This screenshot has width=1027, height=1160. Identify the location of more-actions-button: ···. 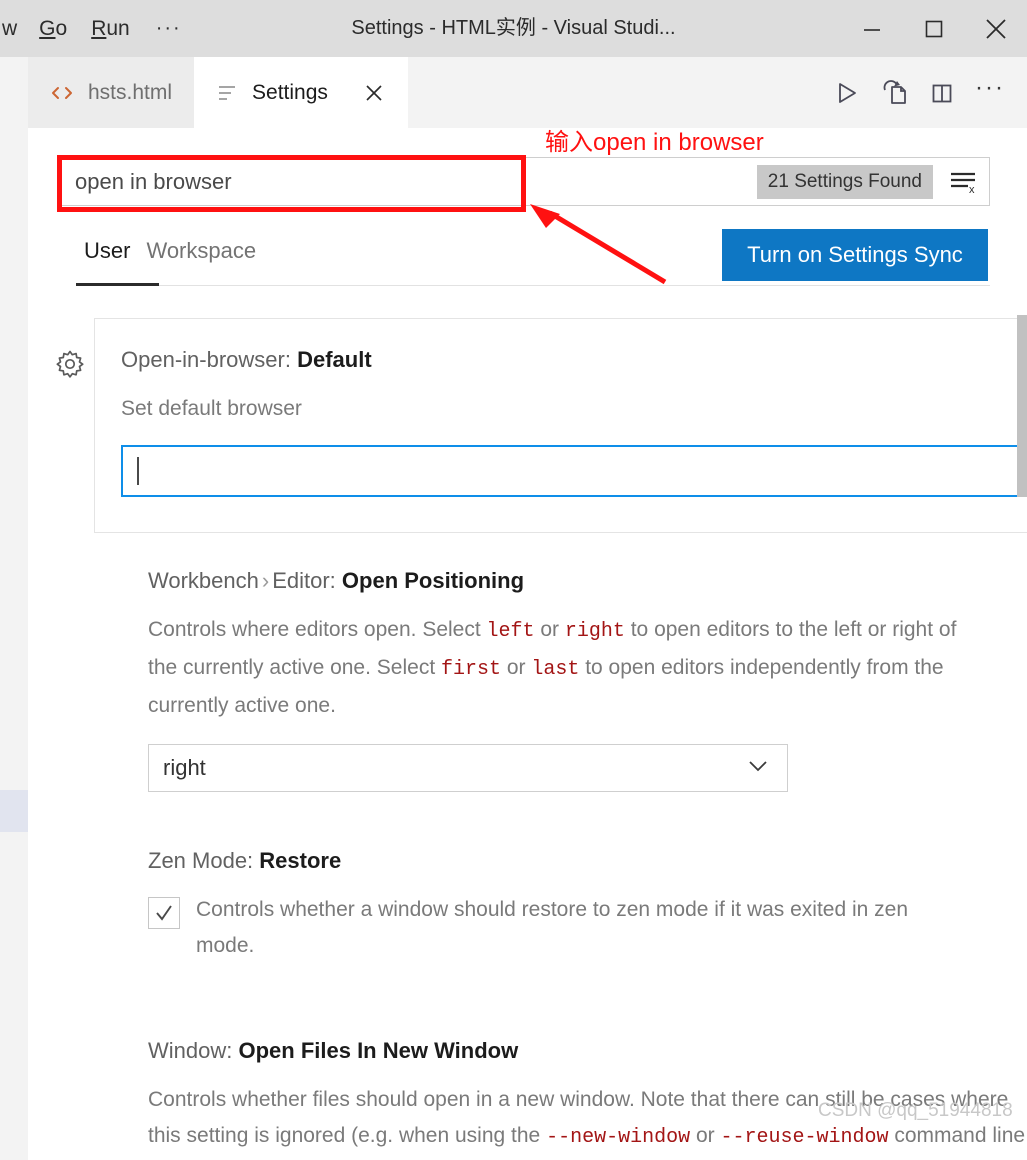
(990, 93).